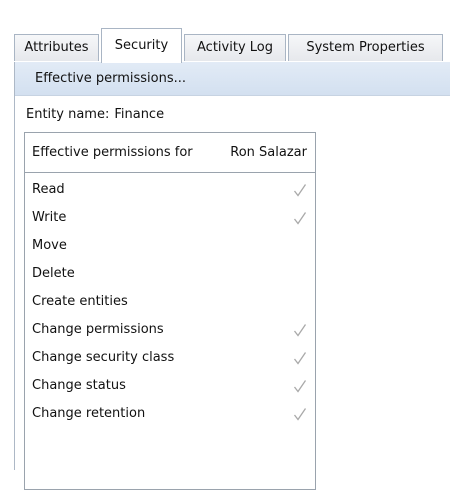 This screenshot has height=490, width=450. Describe the element at coordinates (170, 190) in the screenshot. I see `permission-row: Read` at that location.